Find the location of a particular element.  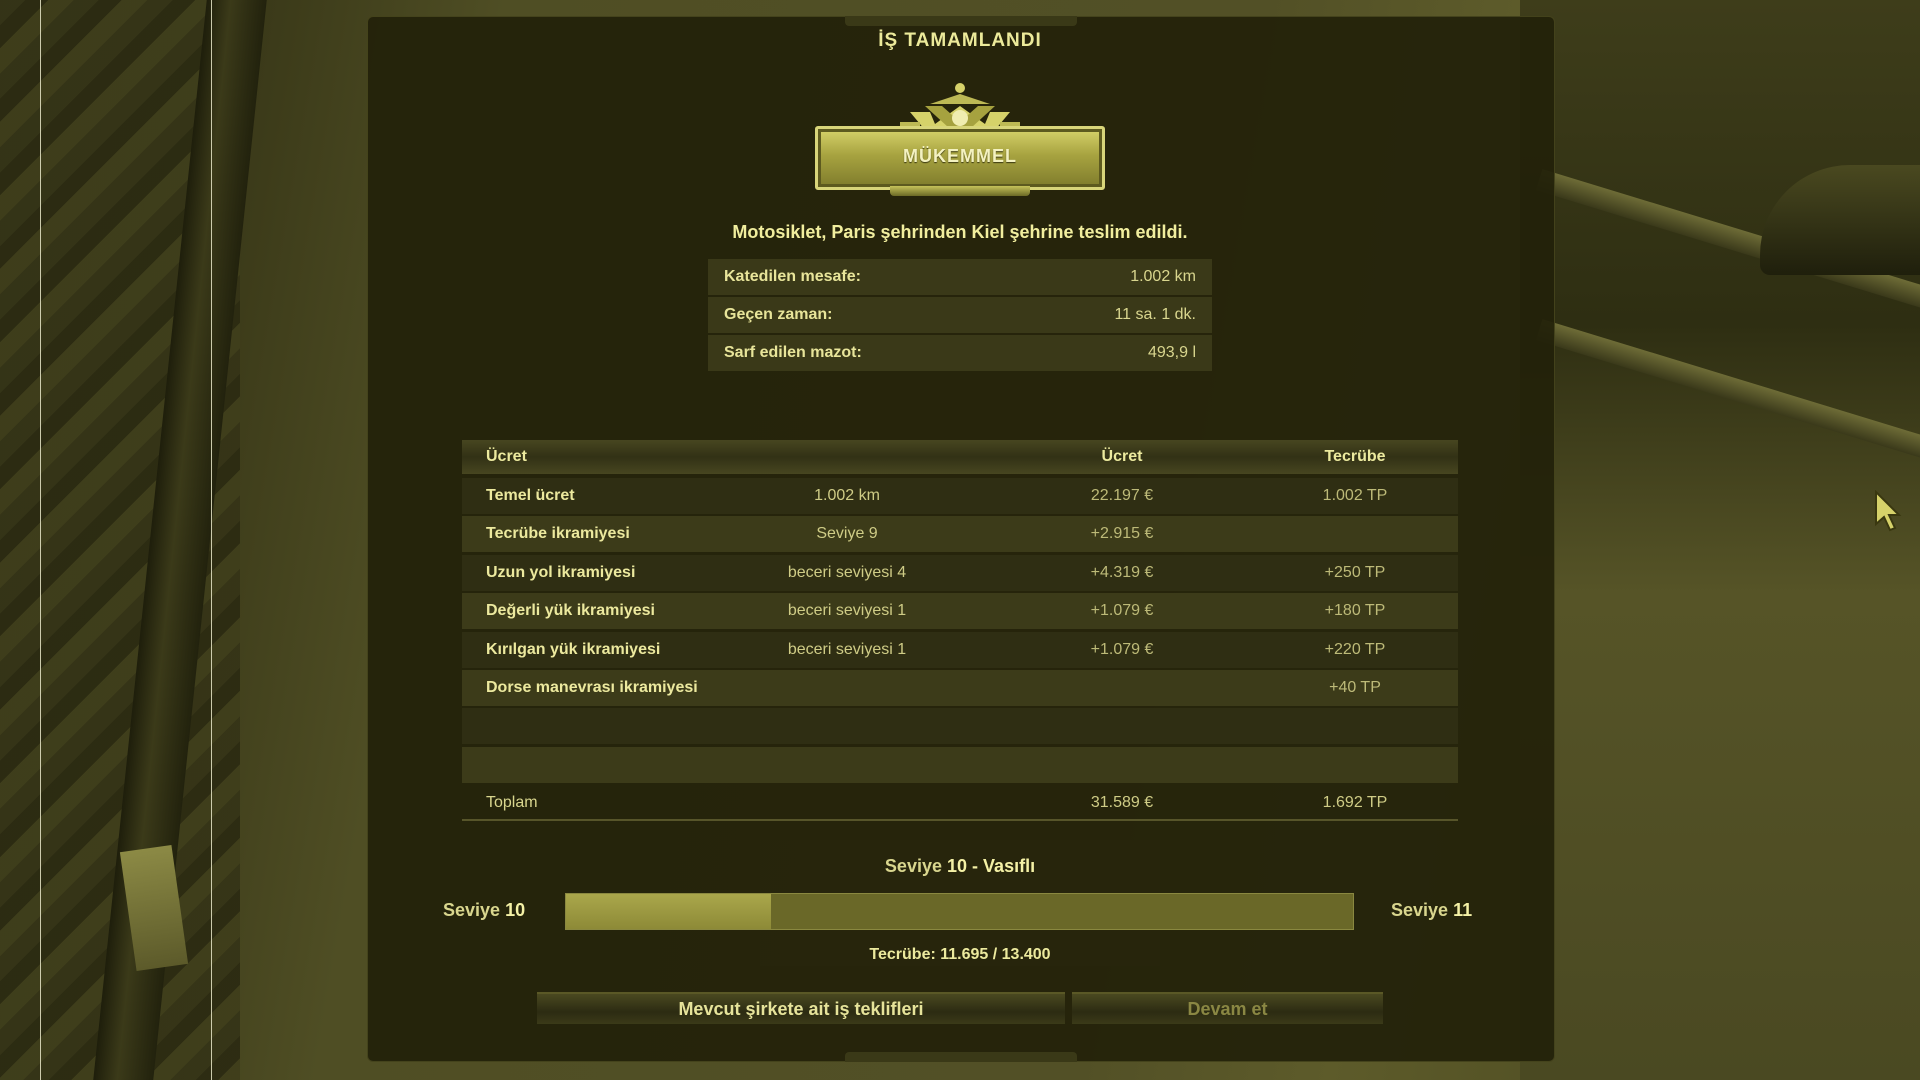

header-name: Ücret is located at coordinates (506, 456).